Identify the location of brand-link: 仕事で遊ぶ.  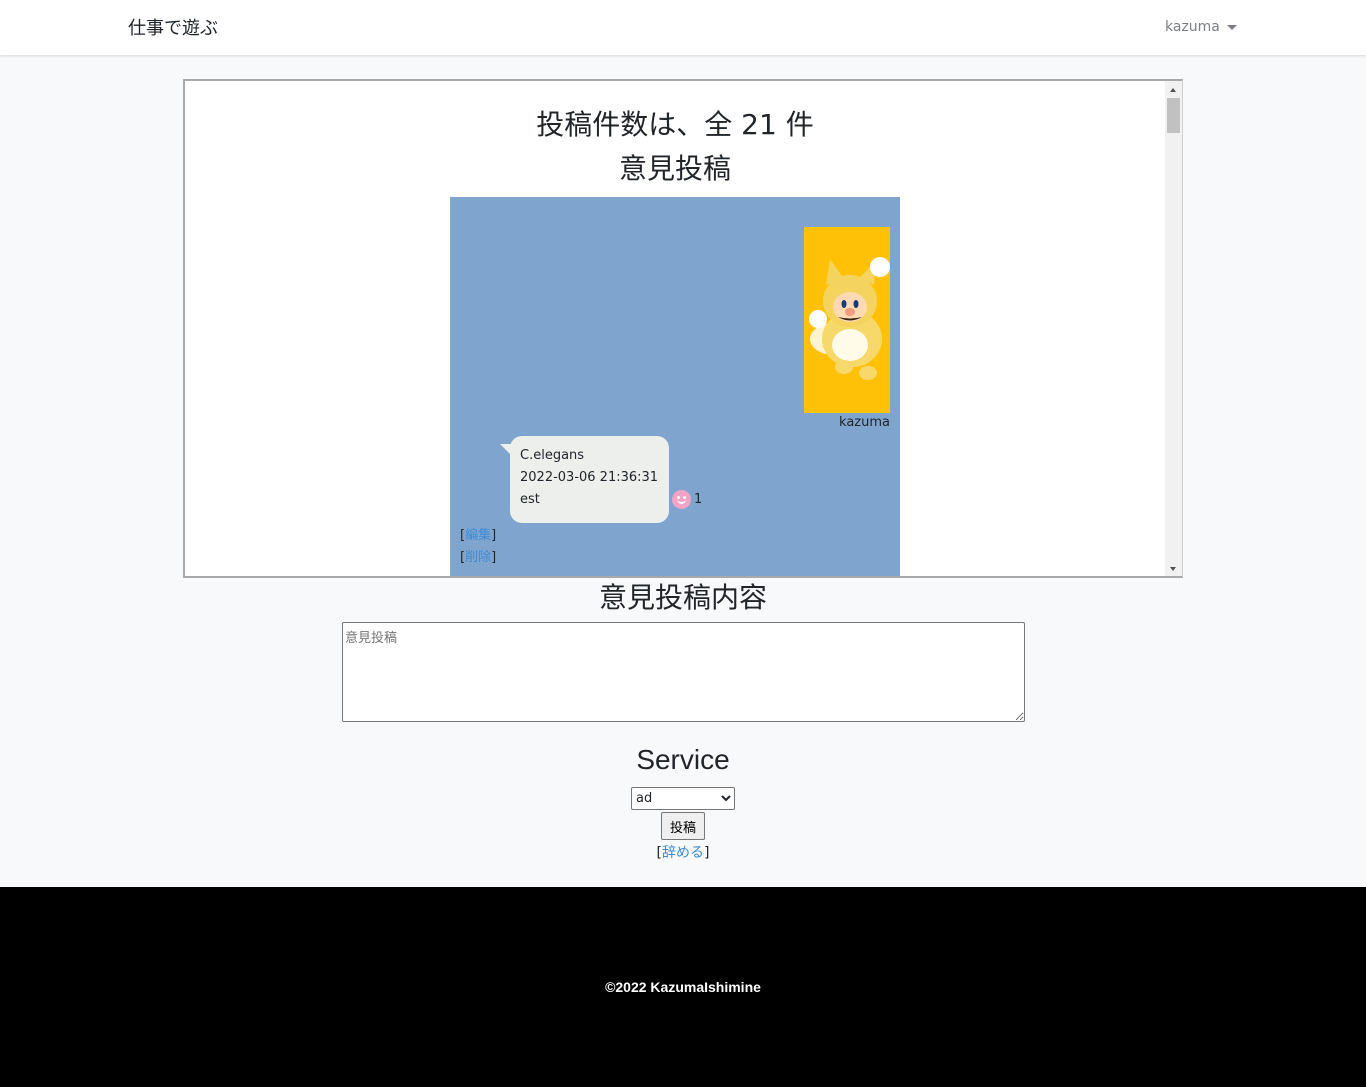
(173, 27).